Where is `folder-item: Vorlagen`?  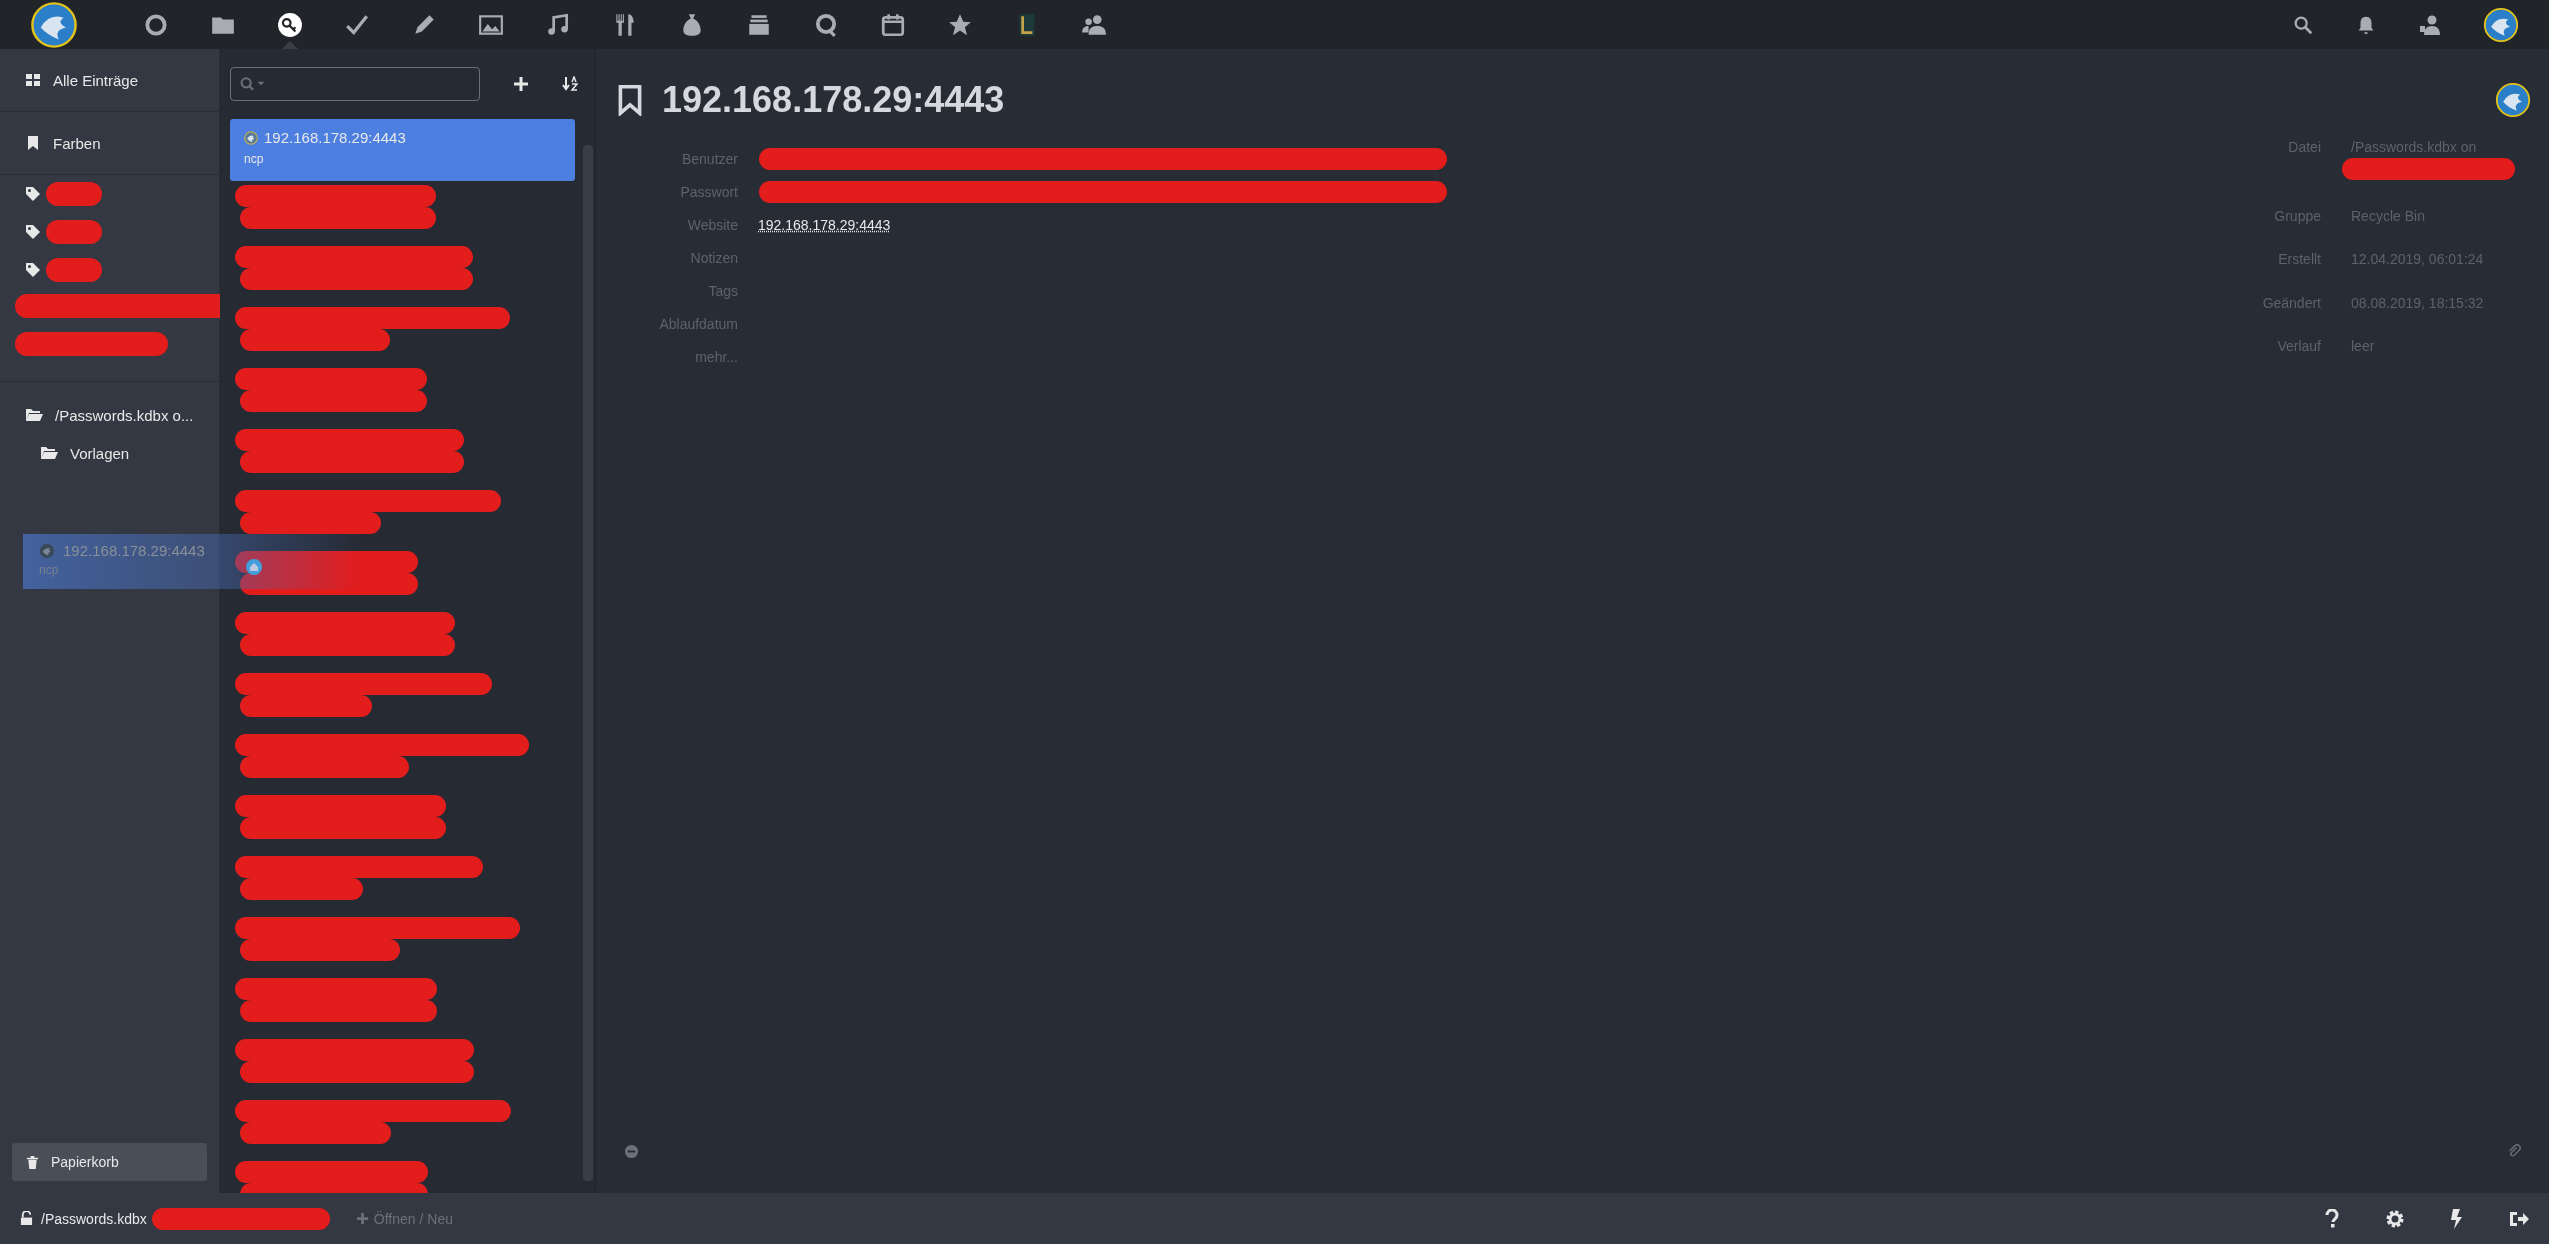
folder-item: Vorlagen is located at coordinates (109, 453).